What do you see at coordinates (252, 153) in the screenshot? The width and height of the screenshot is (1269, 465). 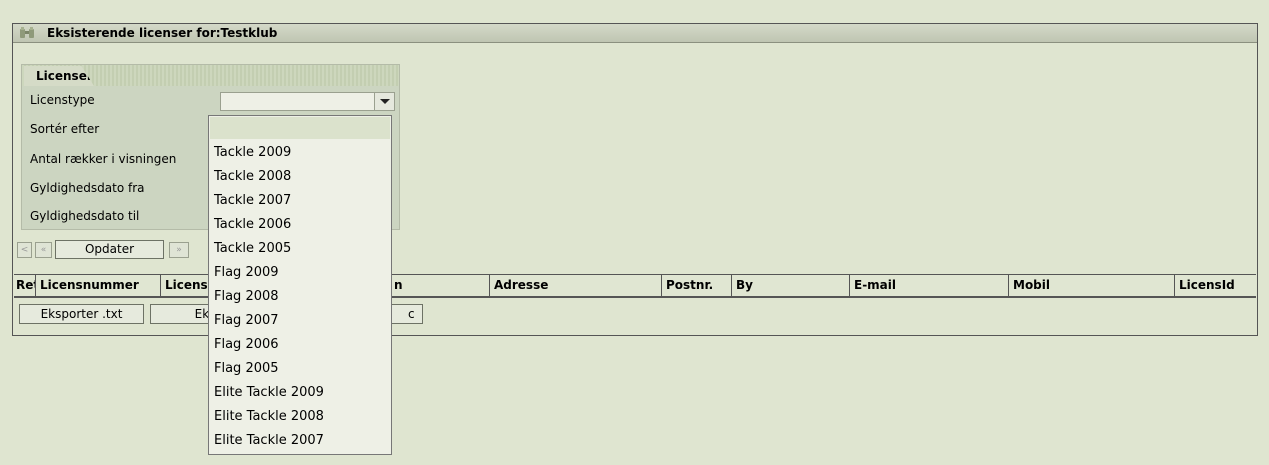 I see `dropdown-option: Tackle 2009` at bounding box center [252, 153].